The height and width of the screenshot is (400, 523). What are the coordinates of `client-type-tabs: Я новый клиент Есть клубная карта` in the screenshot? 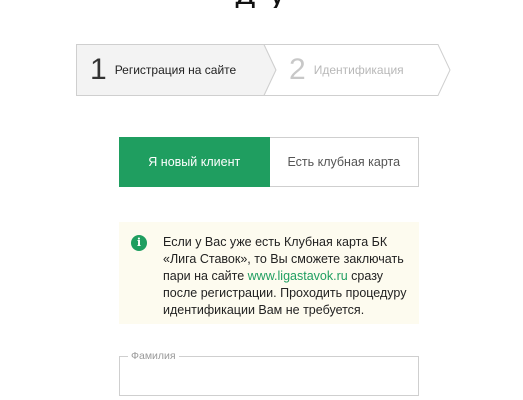 It's located at (269, 162).